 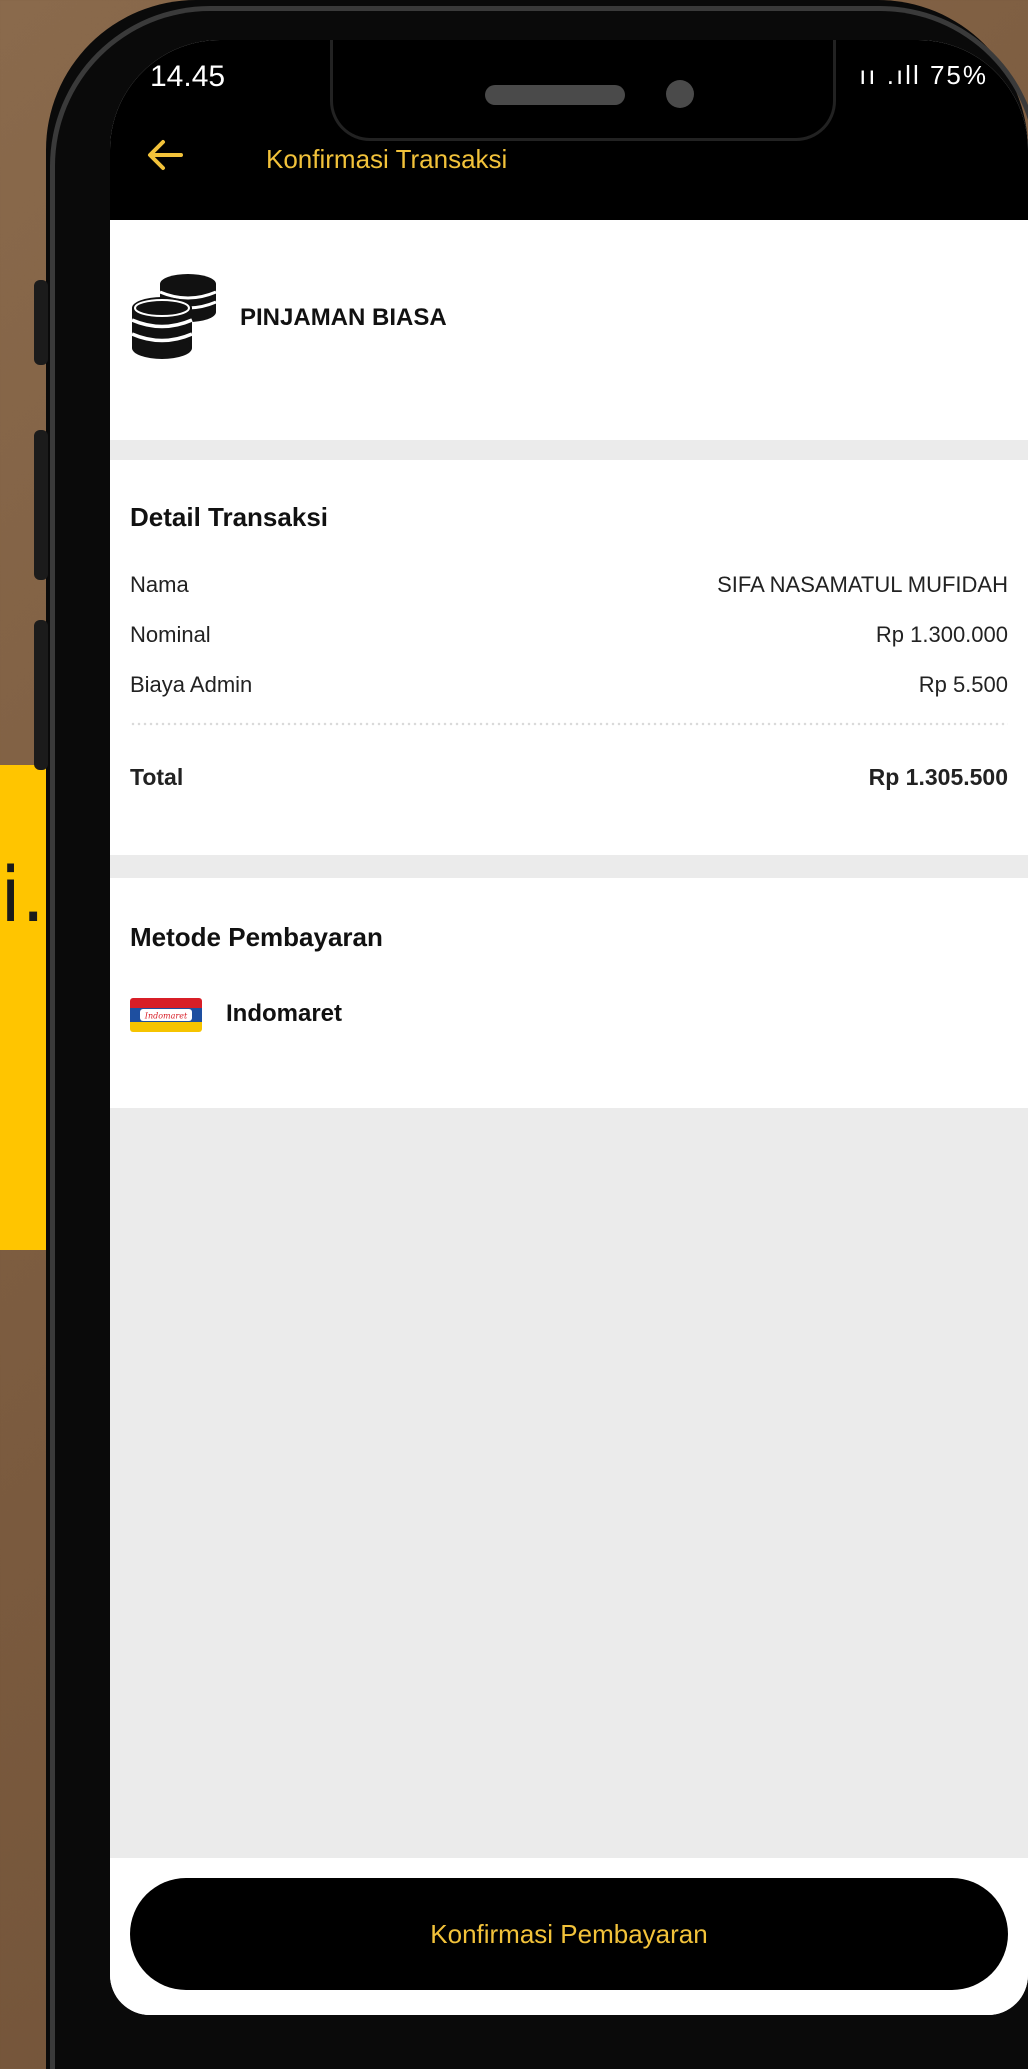 I want to click on coins-icon, so click(x=175, y=316).